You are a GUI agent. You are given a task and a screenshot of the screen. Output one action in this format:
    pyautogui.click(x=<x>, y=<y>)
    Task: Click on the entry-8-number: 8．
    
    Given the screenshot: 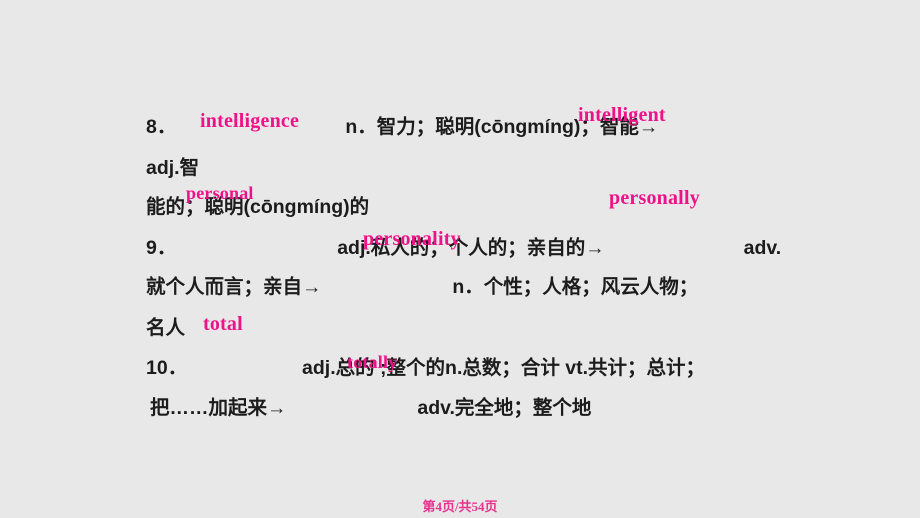 What is the action you would take?
    pyautogui.click(x=161, y=127)
    